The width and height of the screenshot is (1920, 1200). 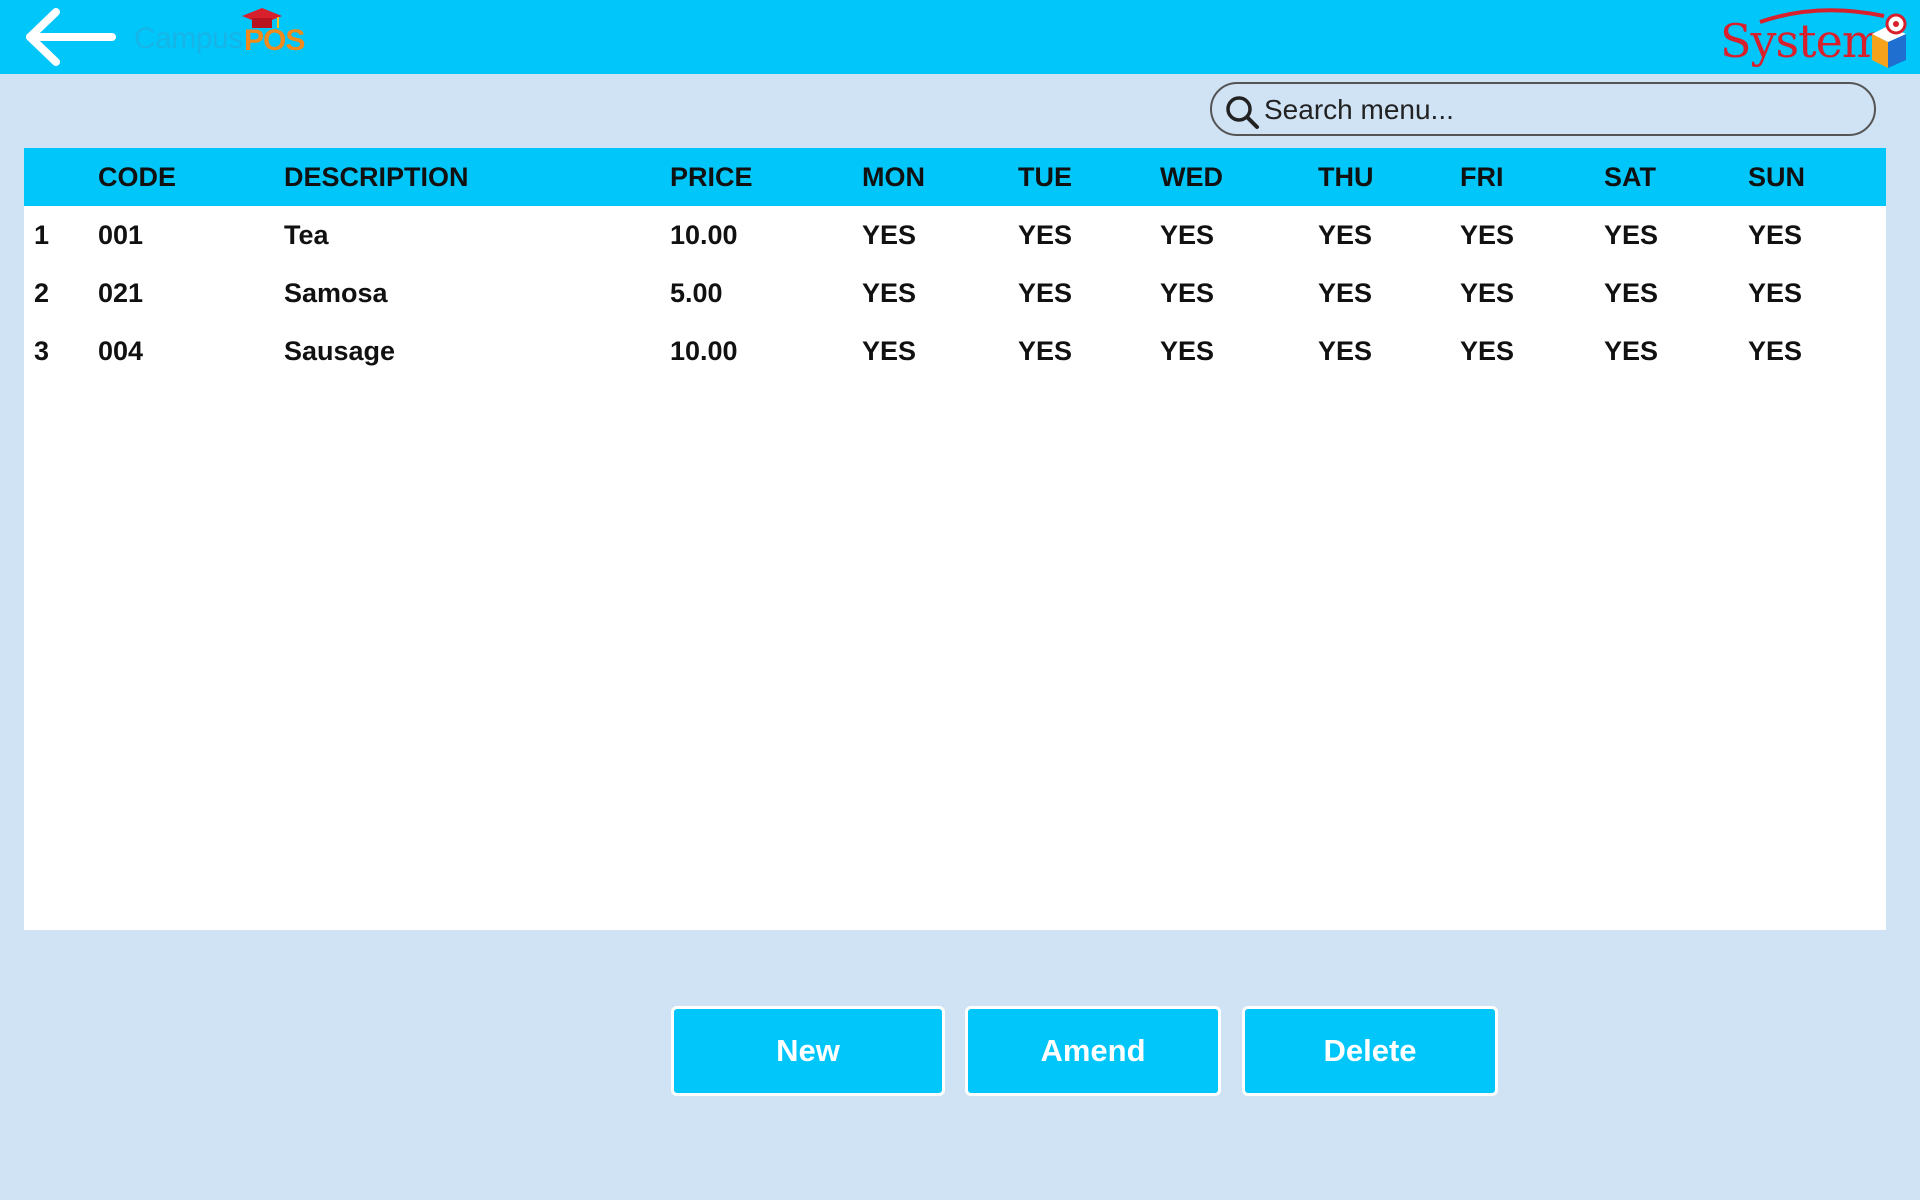 I want to click on search-box, so click(x=1543, y=109).